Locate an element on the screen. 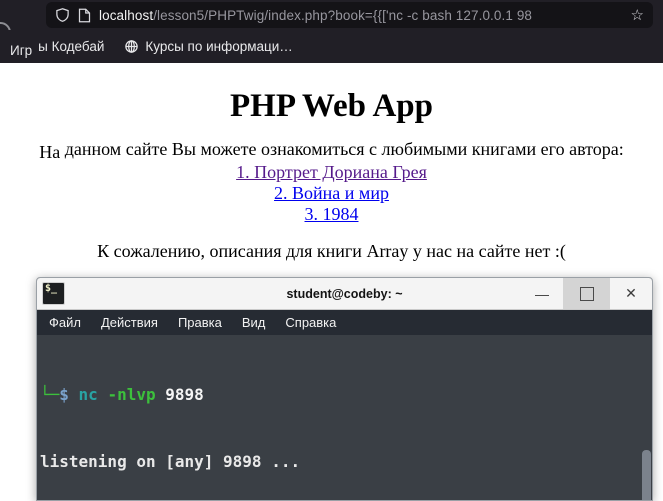  menu-edit: Правка is located at coordinates (200, 322).